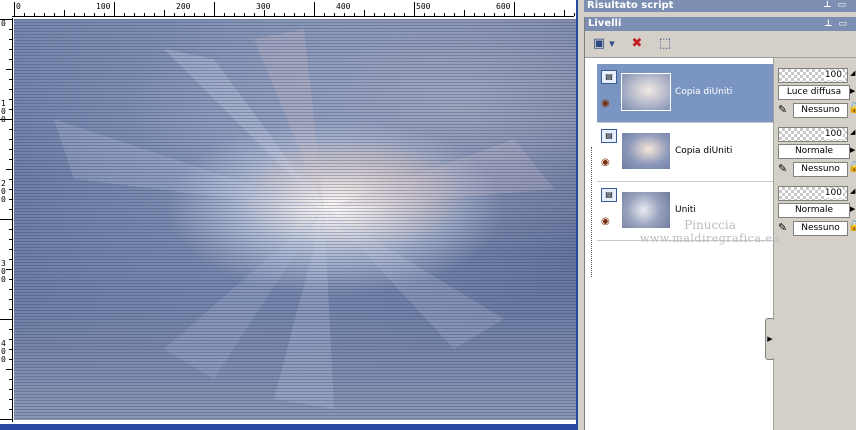 The image size is (856, 430). Describe the element at coordinates (685, 210) in the screenshot. I see `layer-name: Uniti` at that location.